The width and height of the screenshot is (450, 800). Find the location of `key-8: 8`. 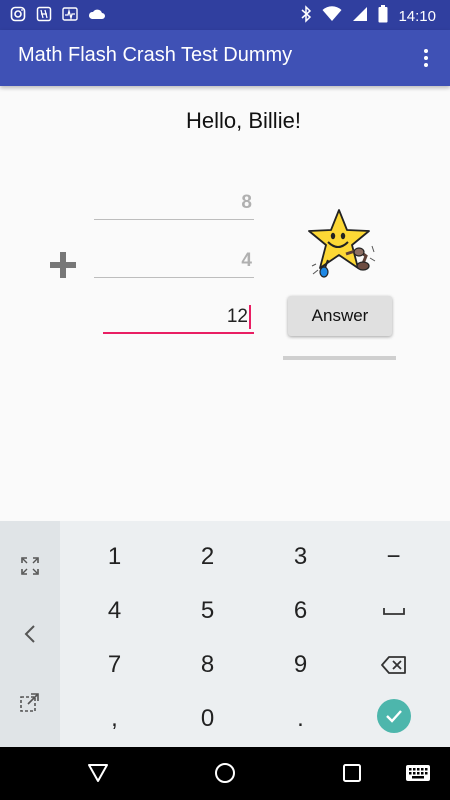

key-8: 8 is located at coordinates (207, 665).